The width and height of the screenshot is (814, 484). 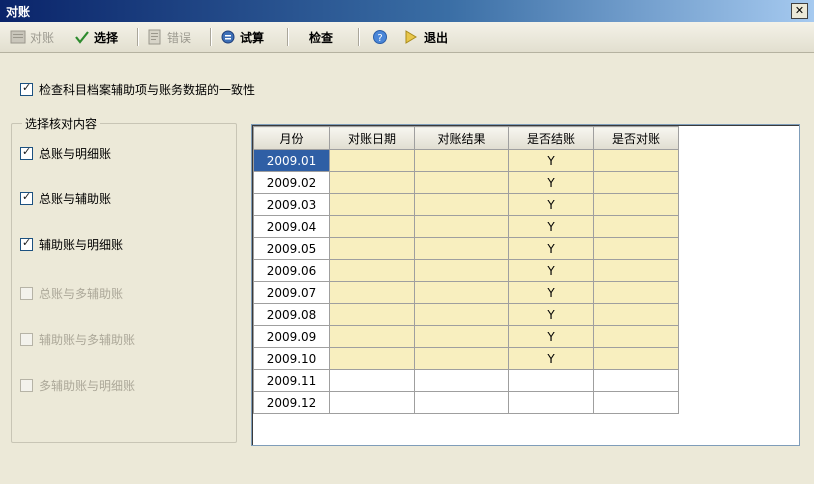 What do you see at coordinates (71, 244) in the screenshot?
I see `option-aux-detail: 辅助账与明细账` at bounding box center [71, 244].